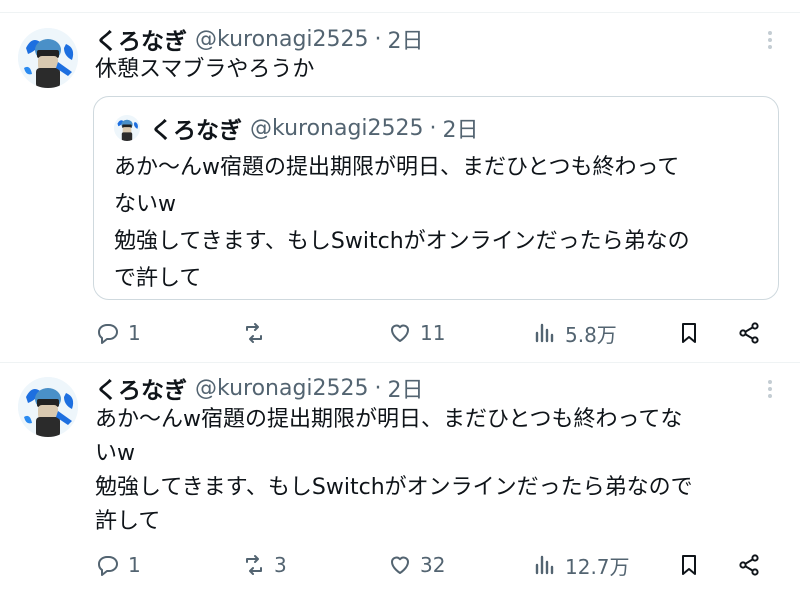  I want to click on like-count: 32, so click(433, 565).